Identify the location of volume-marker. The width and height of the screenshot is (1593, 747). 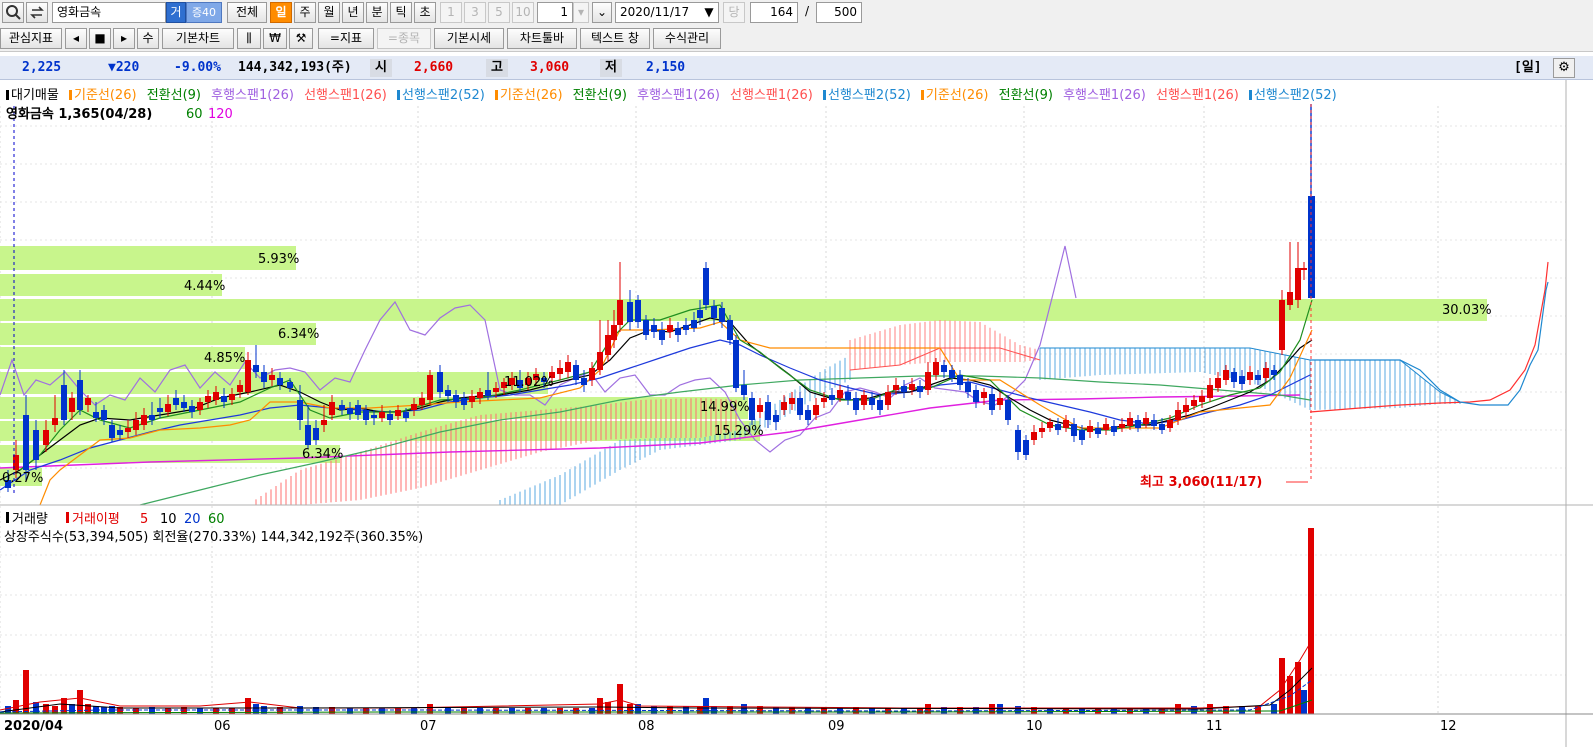
(7, 517).